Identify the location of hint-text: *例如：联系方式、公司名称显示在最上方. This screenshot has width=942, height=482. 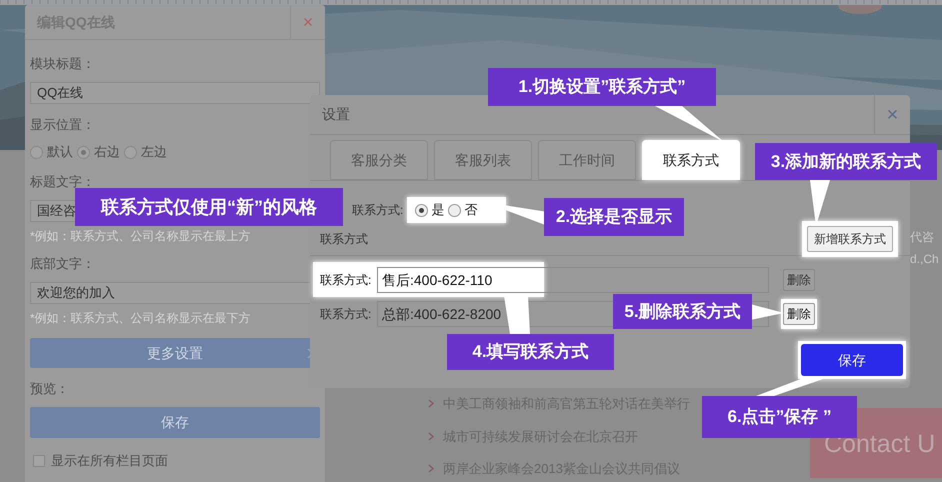
(141, 236).